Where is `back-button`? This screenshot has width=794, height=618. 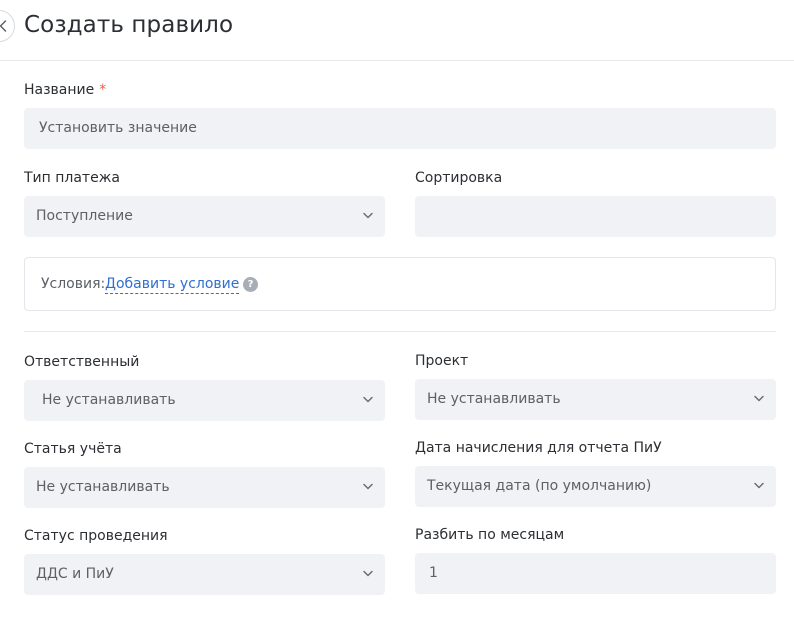 back-button is located at coordinates (7, 26).